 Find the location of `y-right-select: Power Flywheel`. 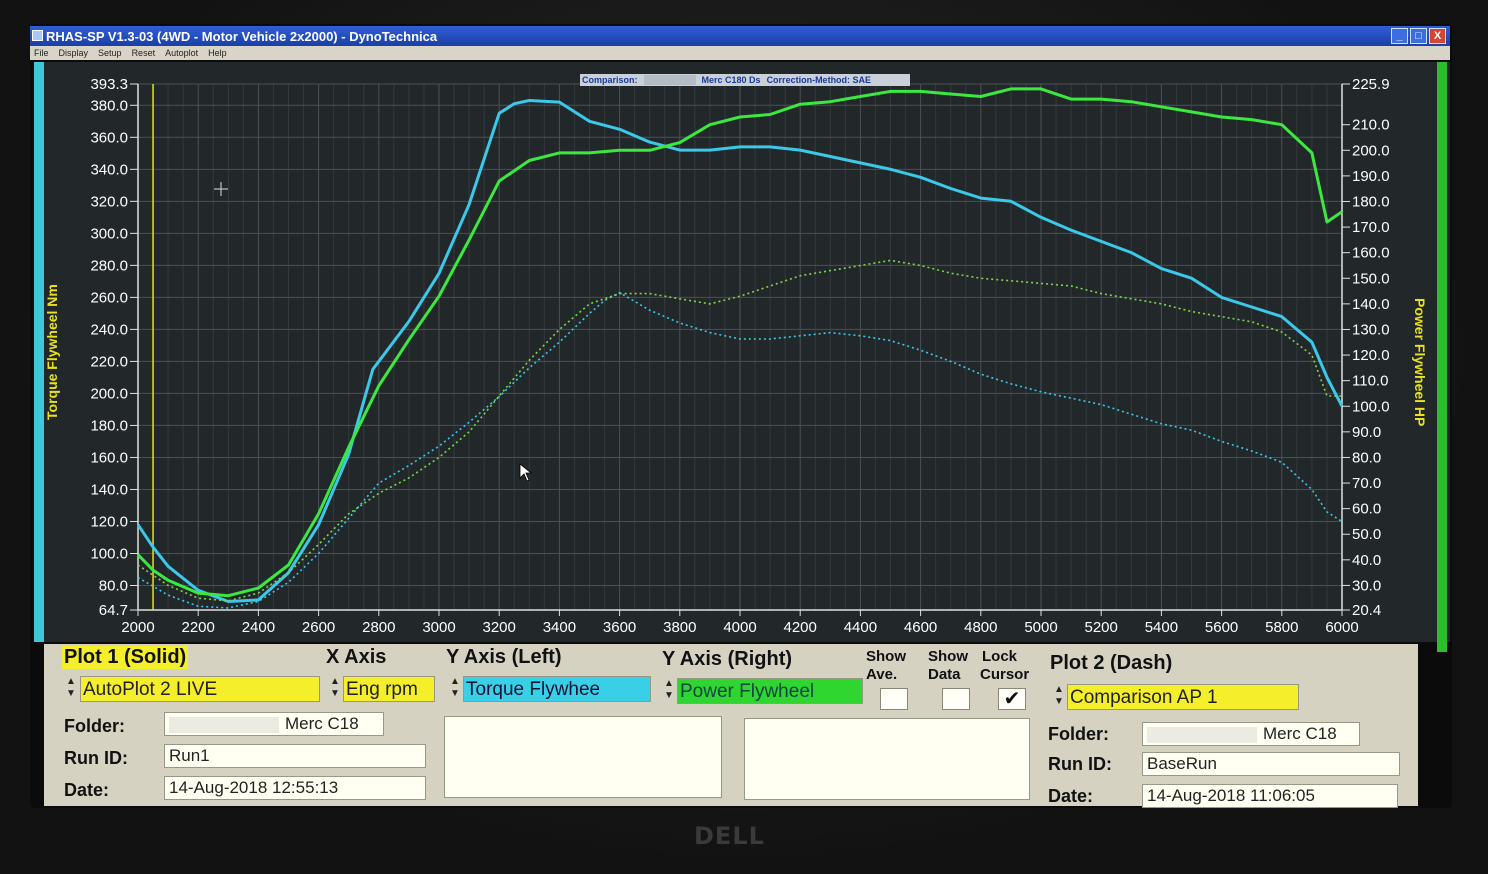

y-right-select: Power Flywheel is located at coordinates (770, 691).